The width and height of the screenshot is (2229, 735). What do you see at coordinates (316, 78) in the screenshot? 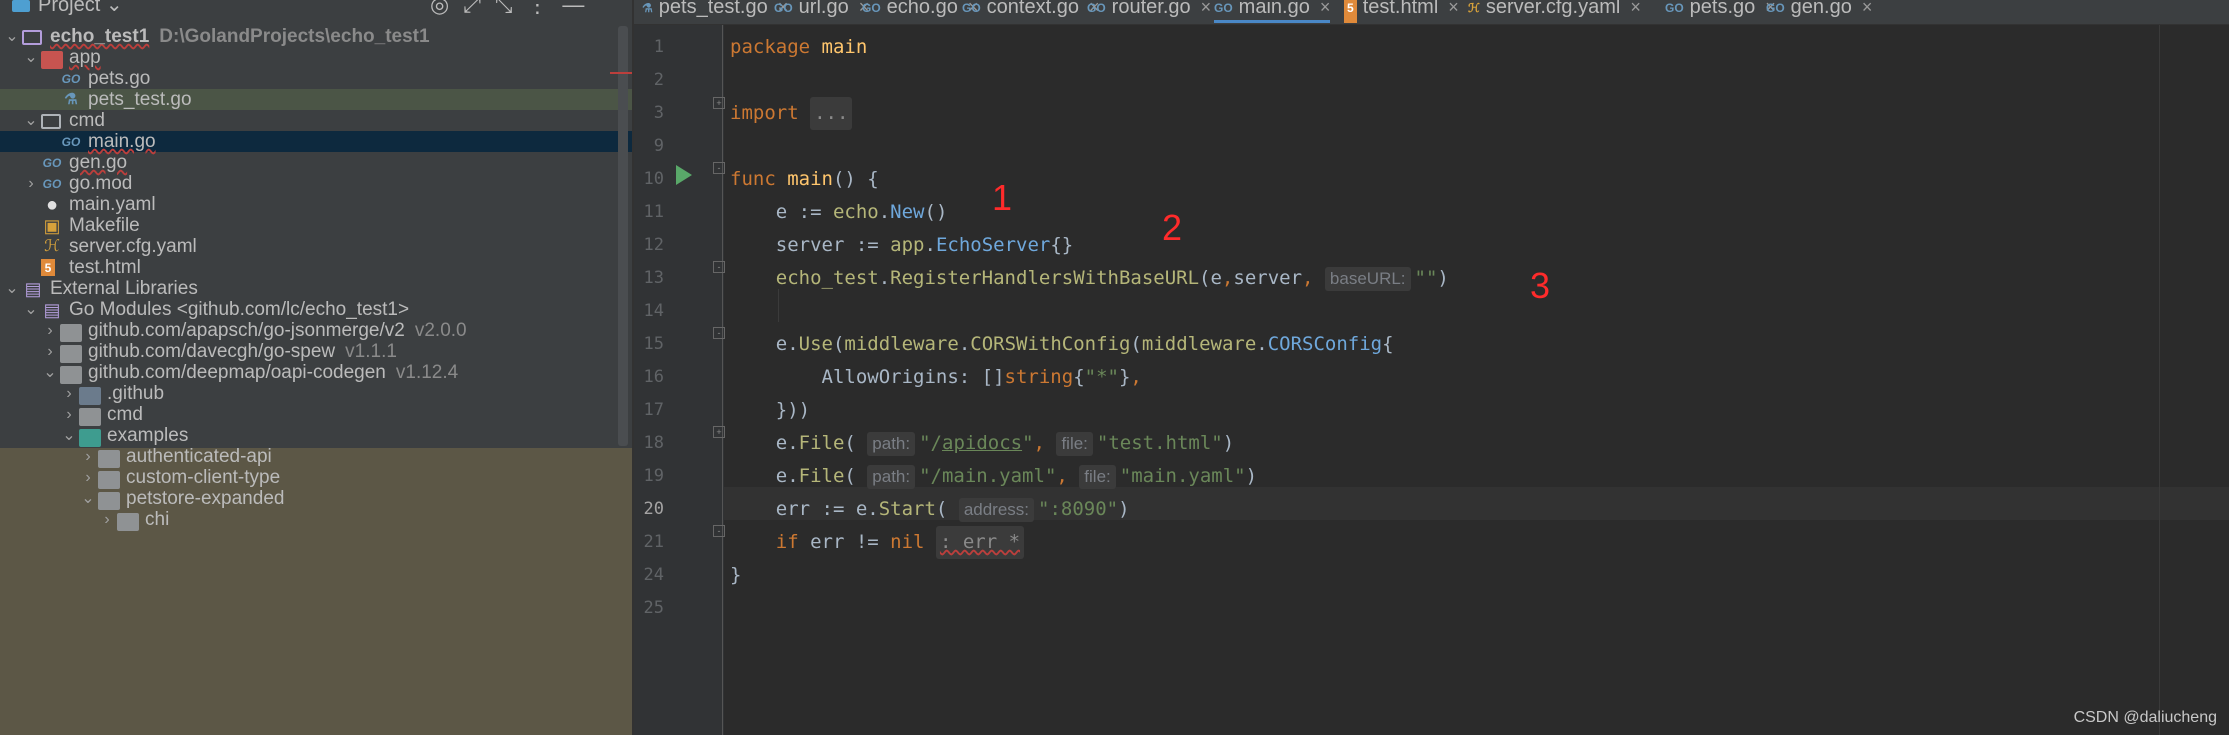
I see `tree-item: GO pets.go` at bounding box center [316, 78].